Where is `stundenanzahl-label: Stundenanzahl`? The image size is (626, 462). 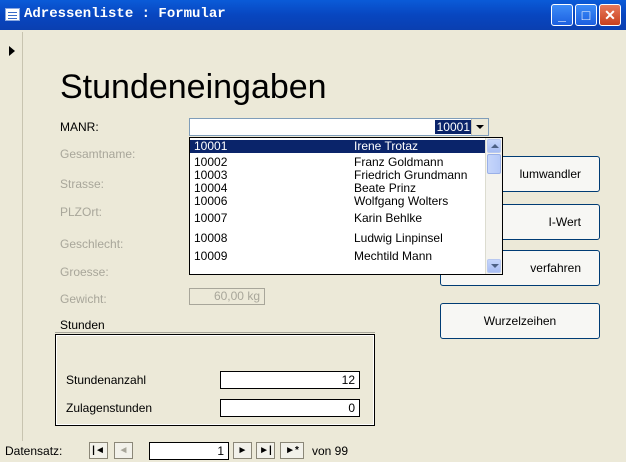 stundenanzahl-label: Stundenanzahl is located at coordinates (106, 380).